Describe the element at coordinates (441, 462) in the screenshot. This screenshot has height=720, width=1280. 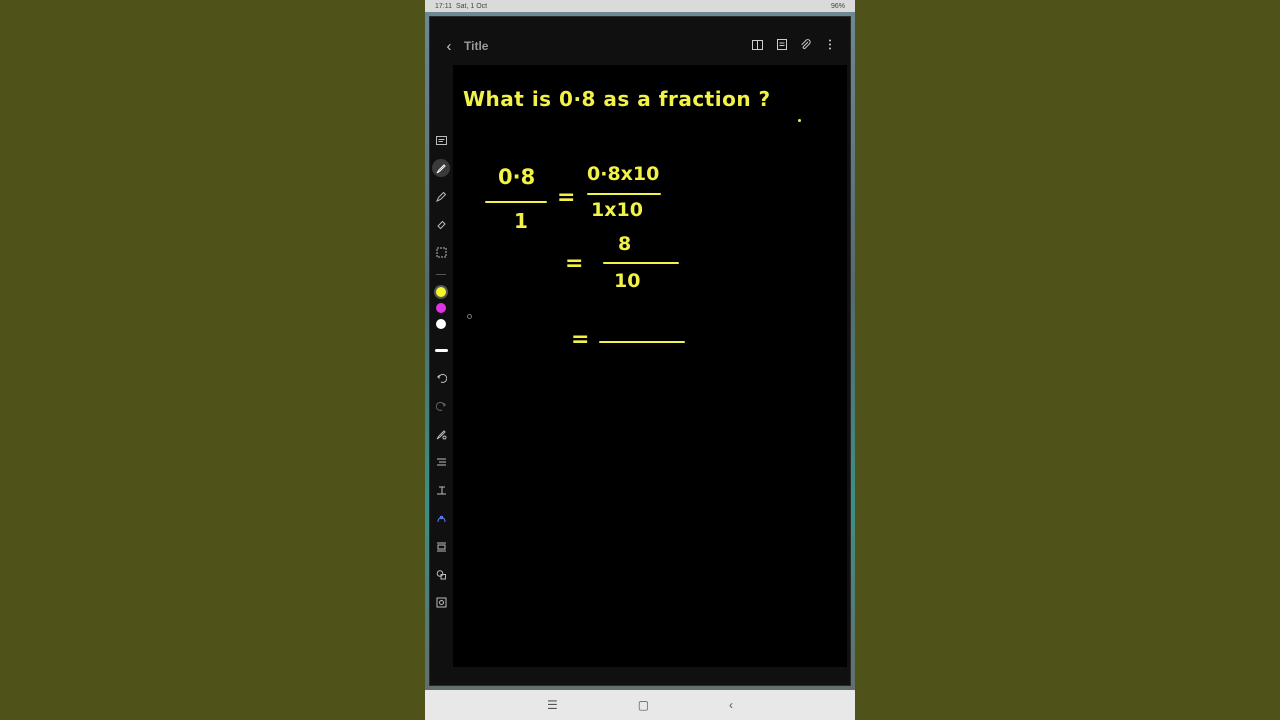
I see `align-icon` at that location.